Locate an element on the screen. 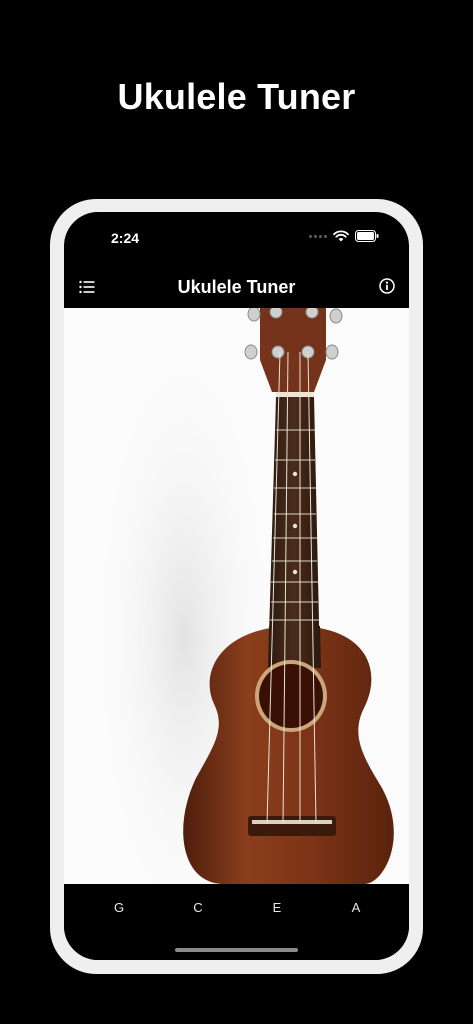 The image size is (473, 1024). info-icon is located at coordinates (387, 286).